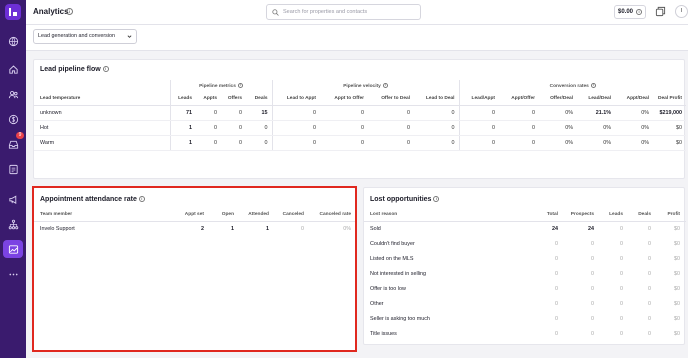  I want to click on contacts-icon, so click(13, 94).